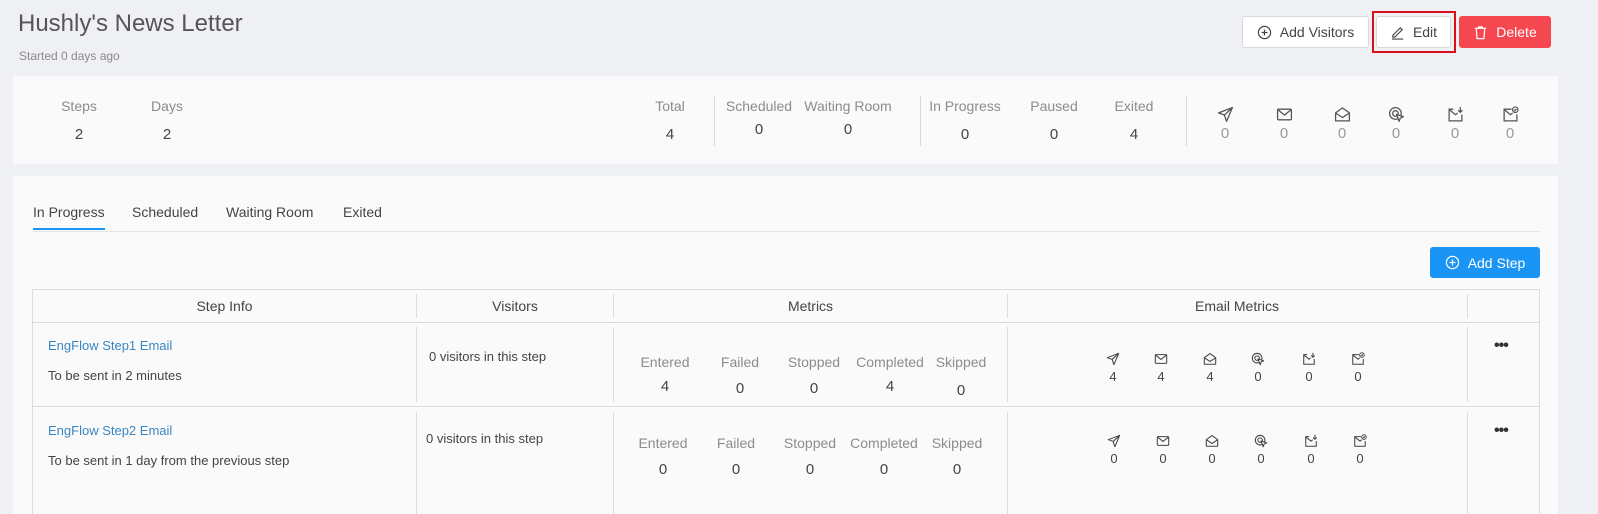  Describe the element at coordinates (362, 216) in the screenshot. I see `tab-exited: Exited` at that location.